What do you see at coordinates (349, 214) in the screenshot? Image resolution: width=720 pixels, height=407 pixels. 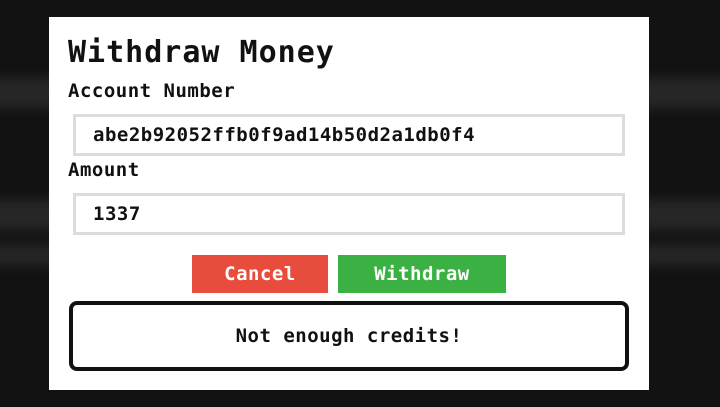 I see `amount-input: 1337` at bounding box center [349, 214].